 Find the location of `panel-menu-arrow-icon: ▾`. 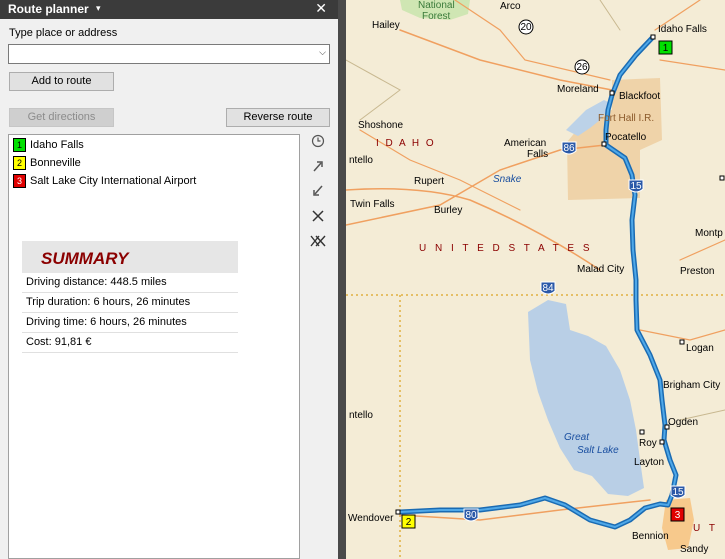

panel-menu-arrow-icon: ▾ is located at coordinates (98, 8).